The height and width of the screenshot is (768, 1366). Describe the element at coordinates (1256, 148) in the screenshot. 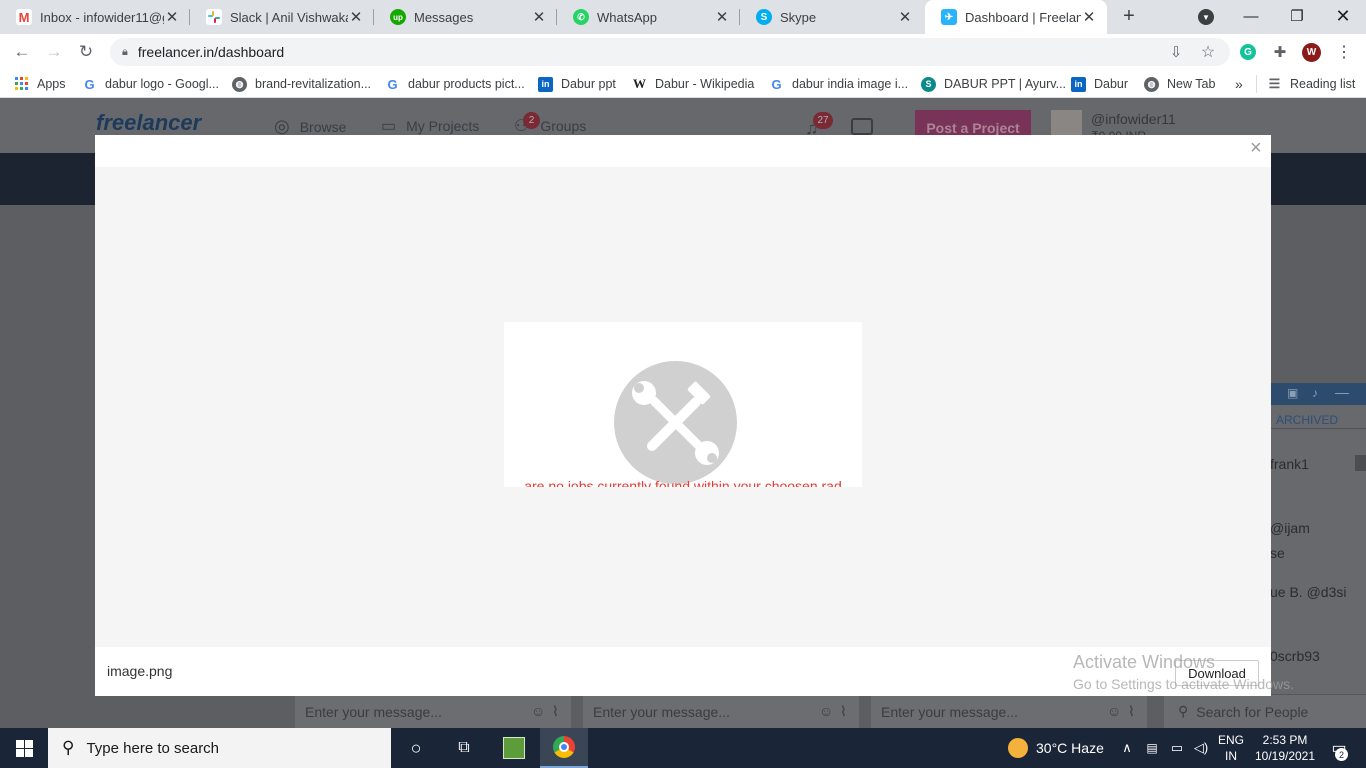

I see `modal-close-button: ×` at that location.